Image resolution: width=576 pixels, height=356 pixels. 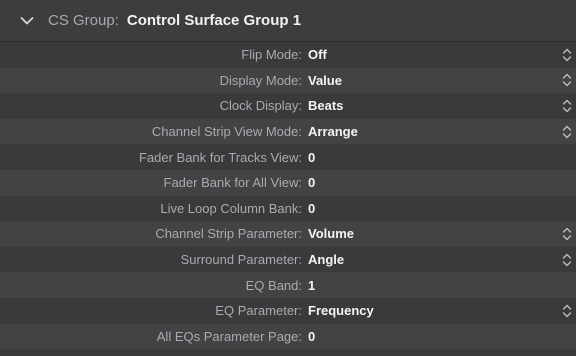 I want to click on param-row-eq-band: EQ Band: 1, so click(x=288, y=285).